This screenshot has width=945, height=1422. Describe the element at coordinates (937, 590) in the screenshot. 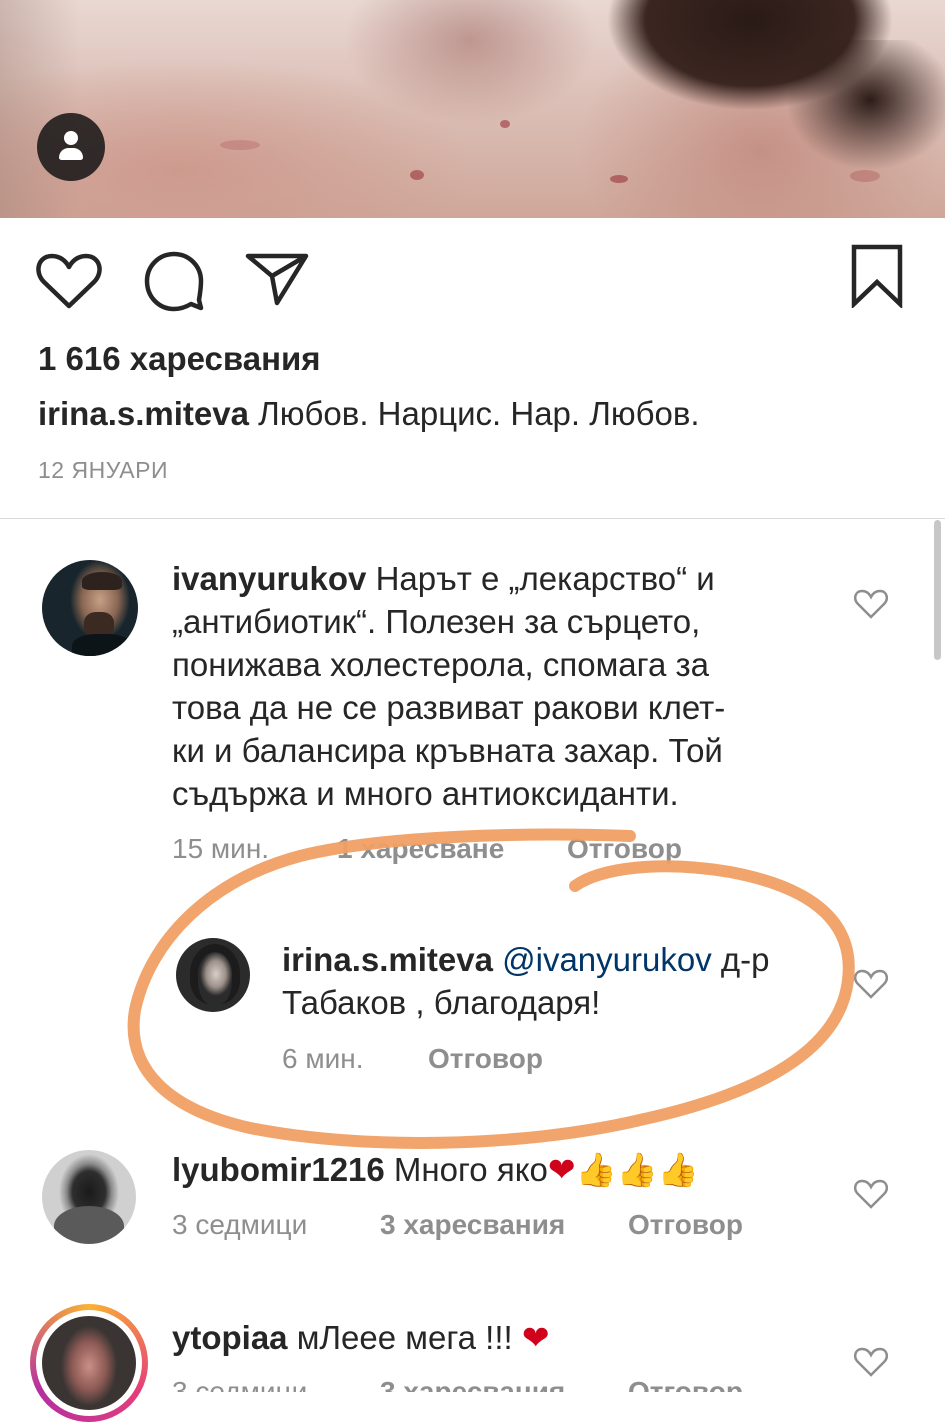

I see `scrollbar` at that location.